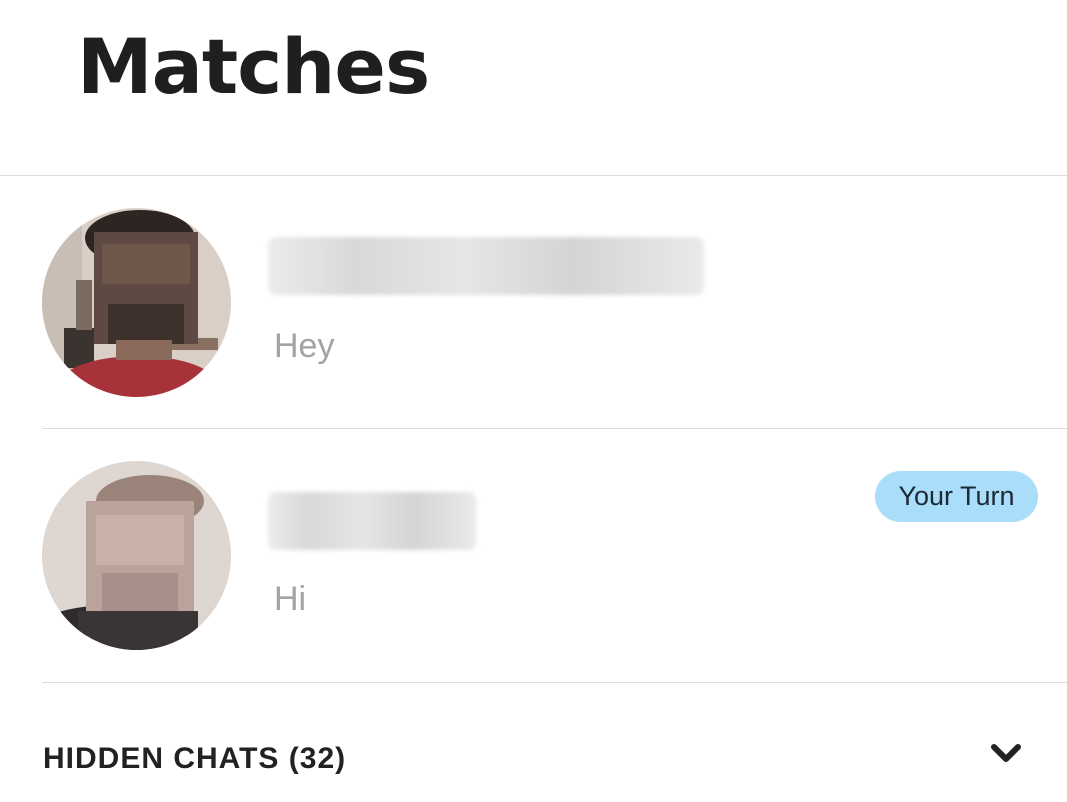  What do you see at coordinates (1006, 754) in the screenshot?
I see `chevron-down-icon` at bounding box center [1006, 754].